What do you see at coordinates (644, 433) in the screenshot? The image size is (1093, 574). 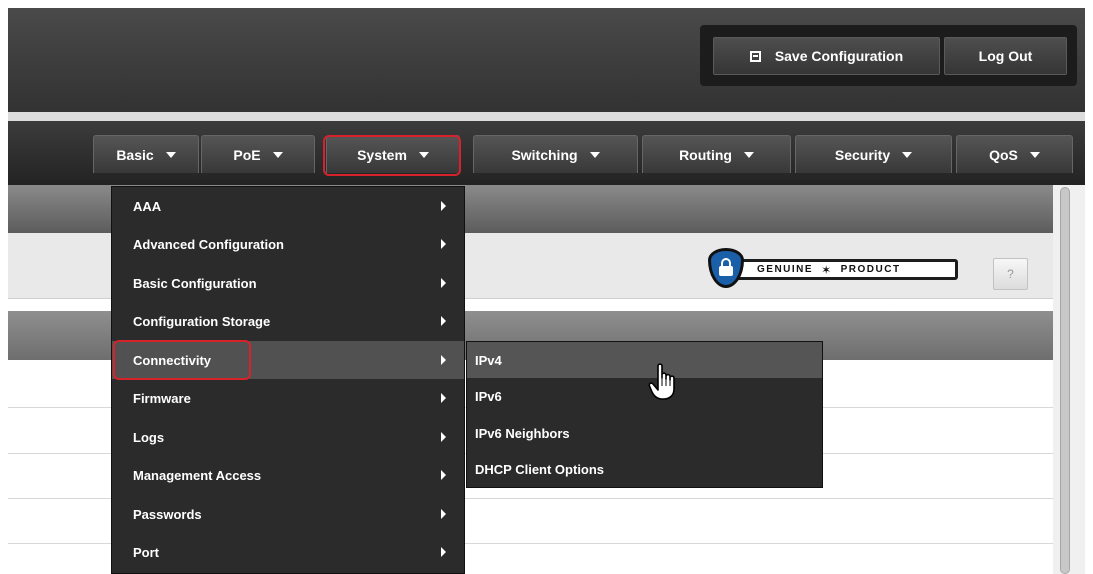 I see `submenu-item-ipv6-neighbors: IPv6 Neighbors` at bounding box center [644, 433].